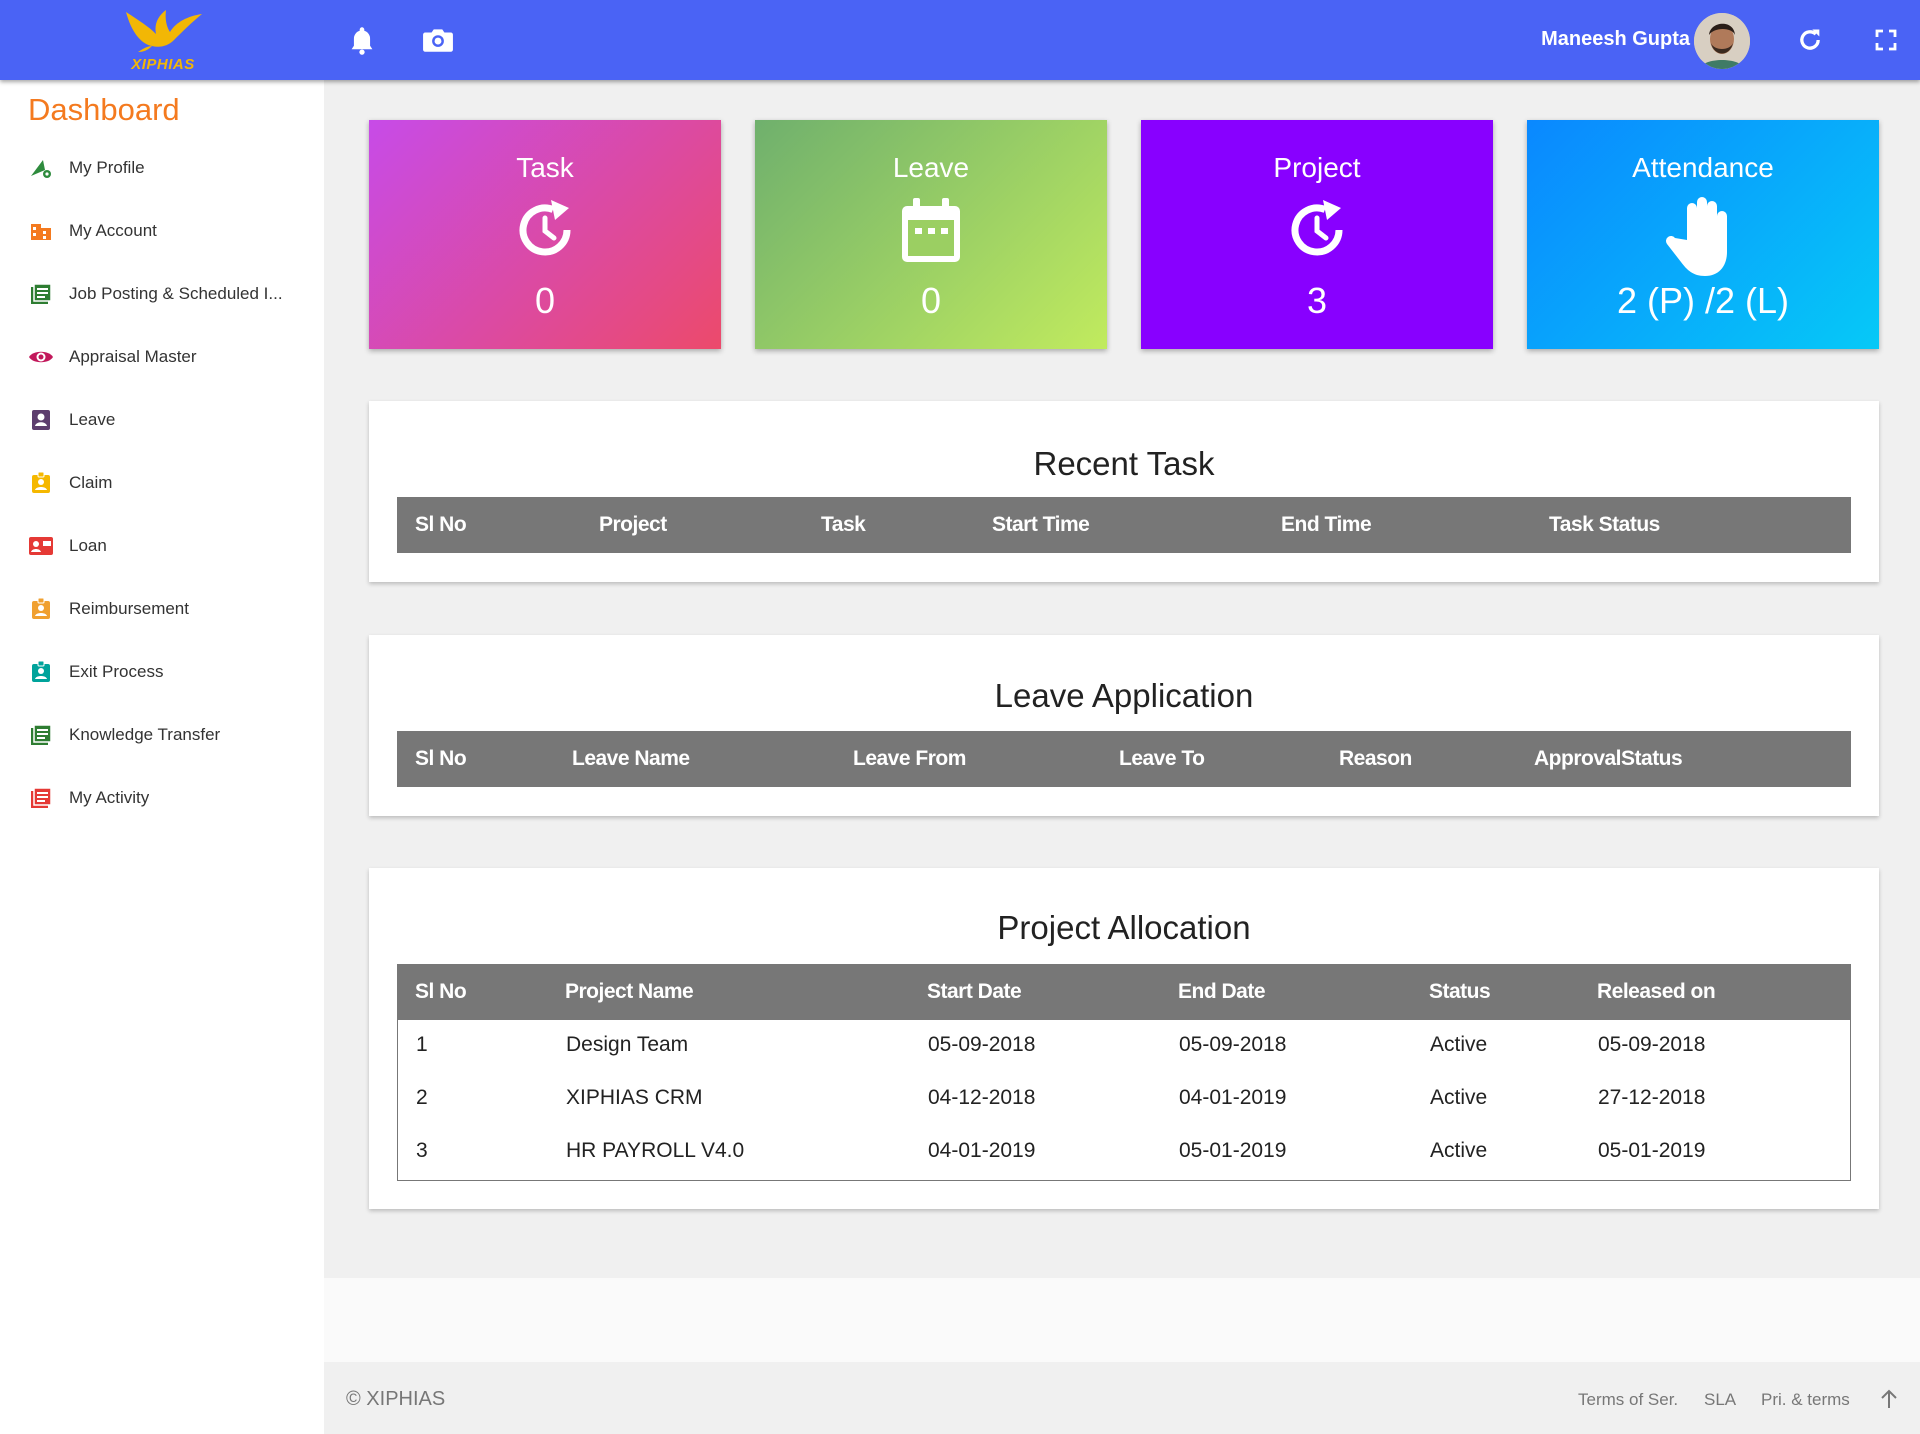 The height and width of the screenshot is (1434, 1920). What do you see at coordinates (173, 483) in the screenshot?
I see `sidebar-item-claim: Claim` at bounding box center [173, 483].